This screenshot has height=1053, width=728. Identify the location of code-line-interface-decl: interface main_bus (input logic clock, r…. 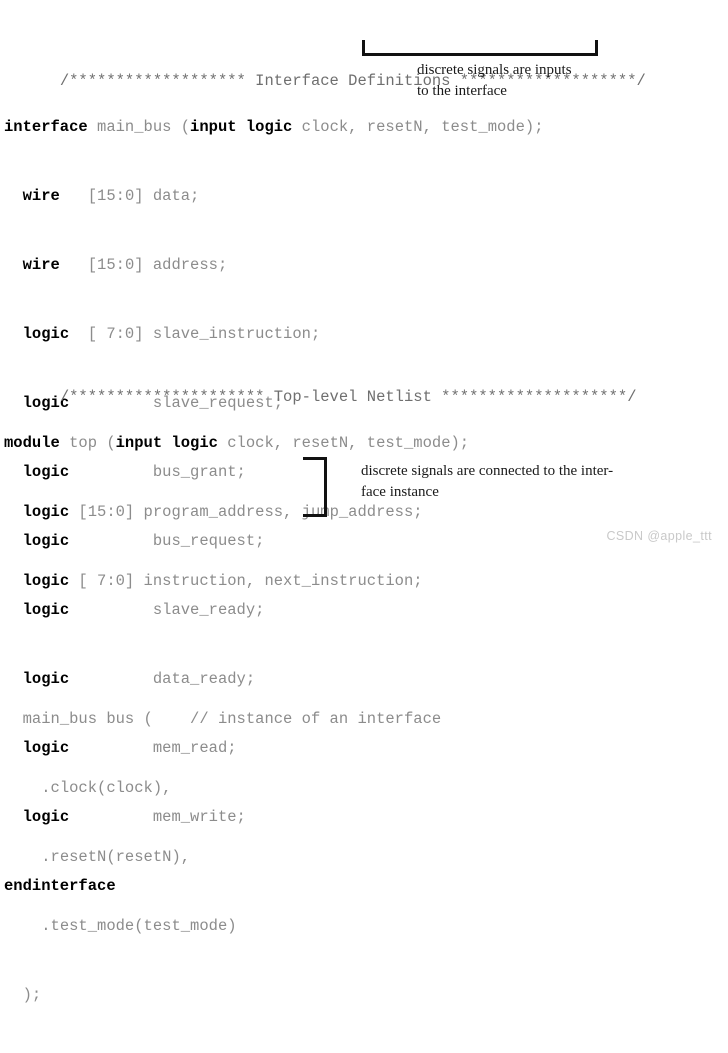
(325, 127).